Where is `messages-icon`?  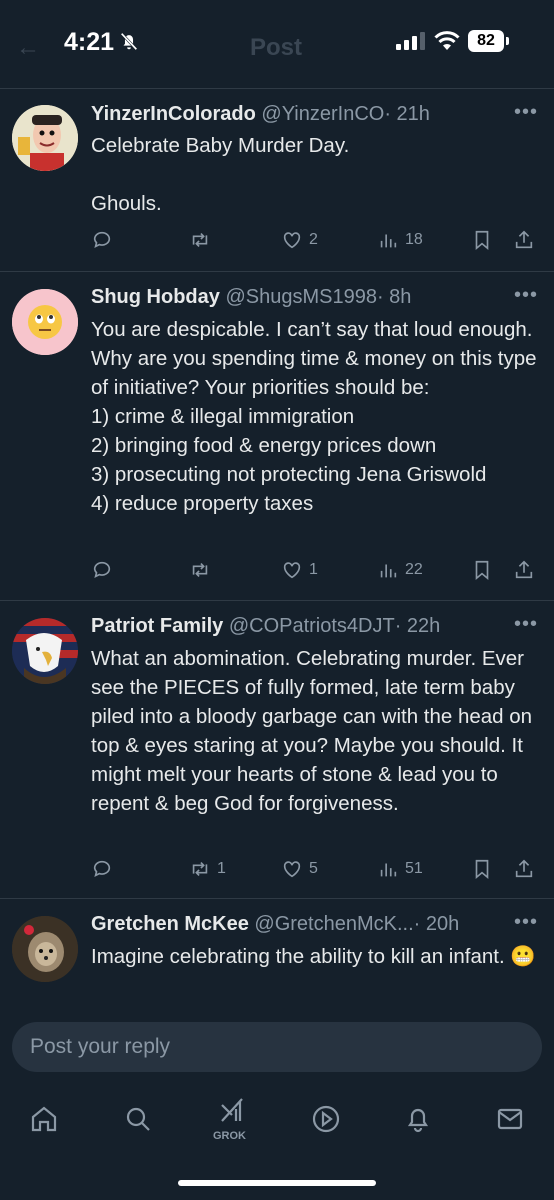 messages-icon is located at coordinates (510, 1119).